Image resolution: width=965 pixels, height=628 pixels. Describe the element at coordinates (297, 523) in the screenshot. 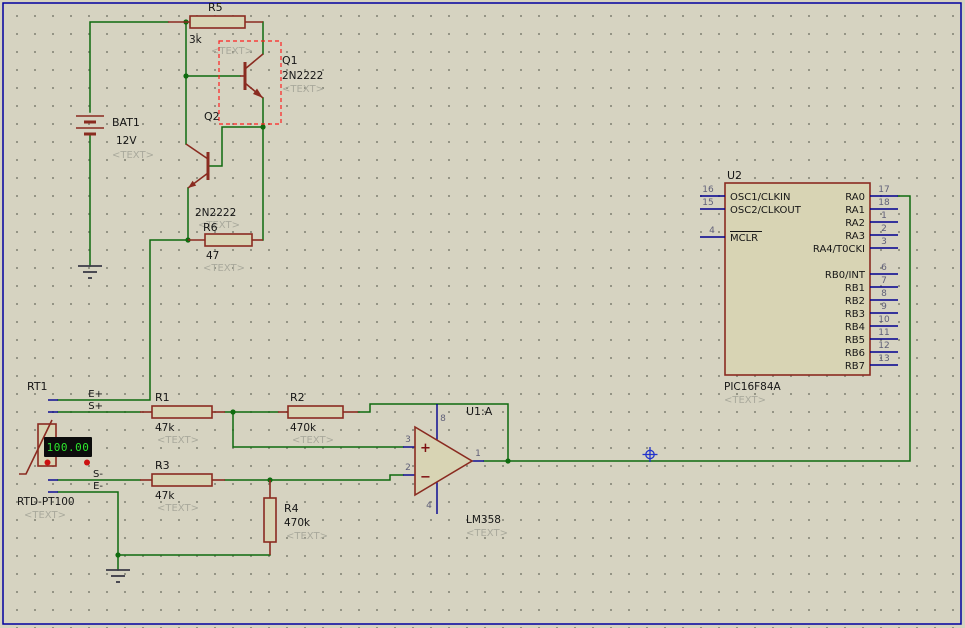

I see `r4-value-label: 470k` at that location.